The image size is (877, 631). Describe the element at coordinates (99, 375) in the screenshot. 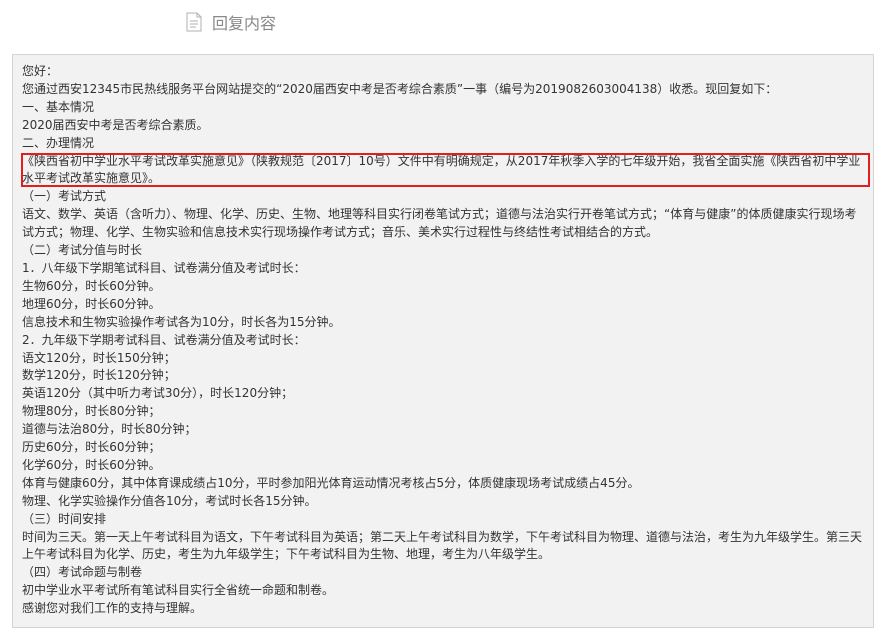

I see `grade9-math: 数学120分，时长120分钟；` at that location.